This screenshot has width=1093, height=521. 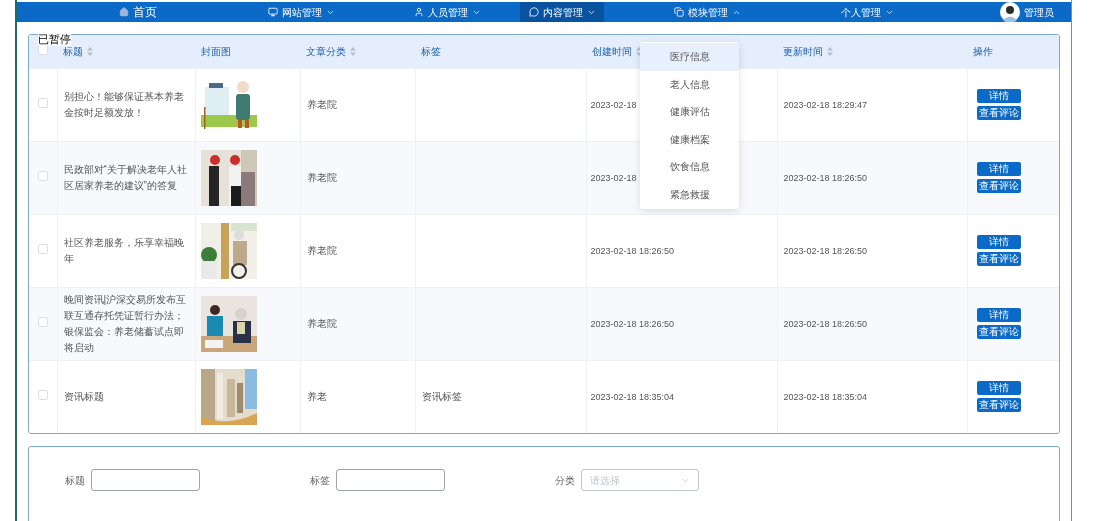 What do you see at coordinates (533, 12) in the screenshot?
I see `chat-icon` at bounding box center [533, 12].